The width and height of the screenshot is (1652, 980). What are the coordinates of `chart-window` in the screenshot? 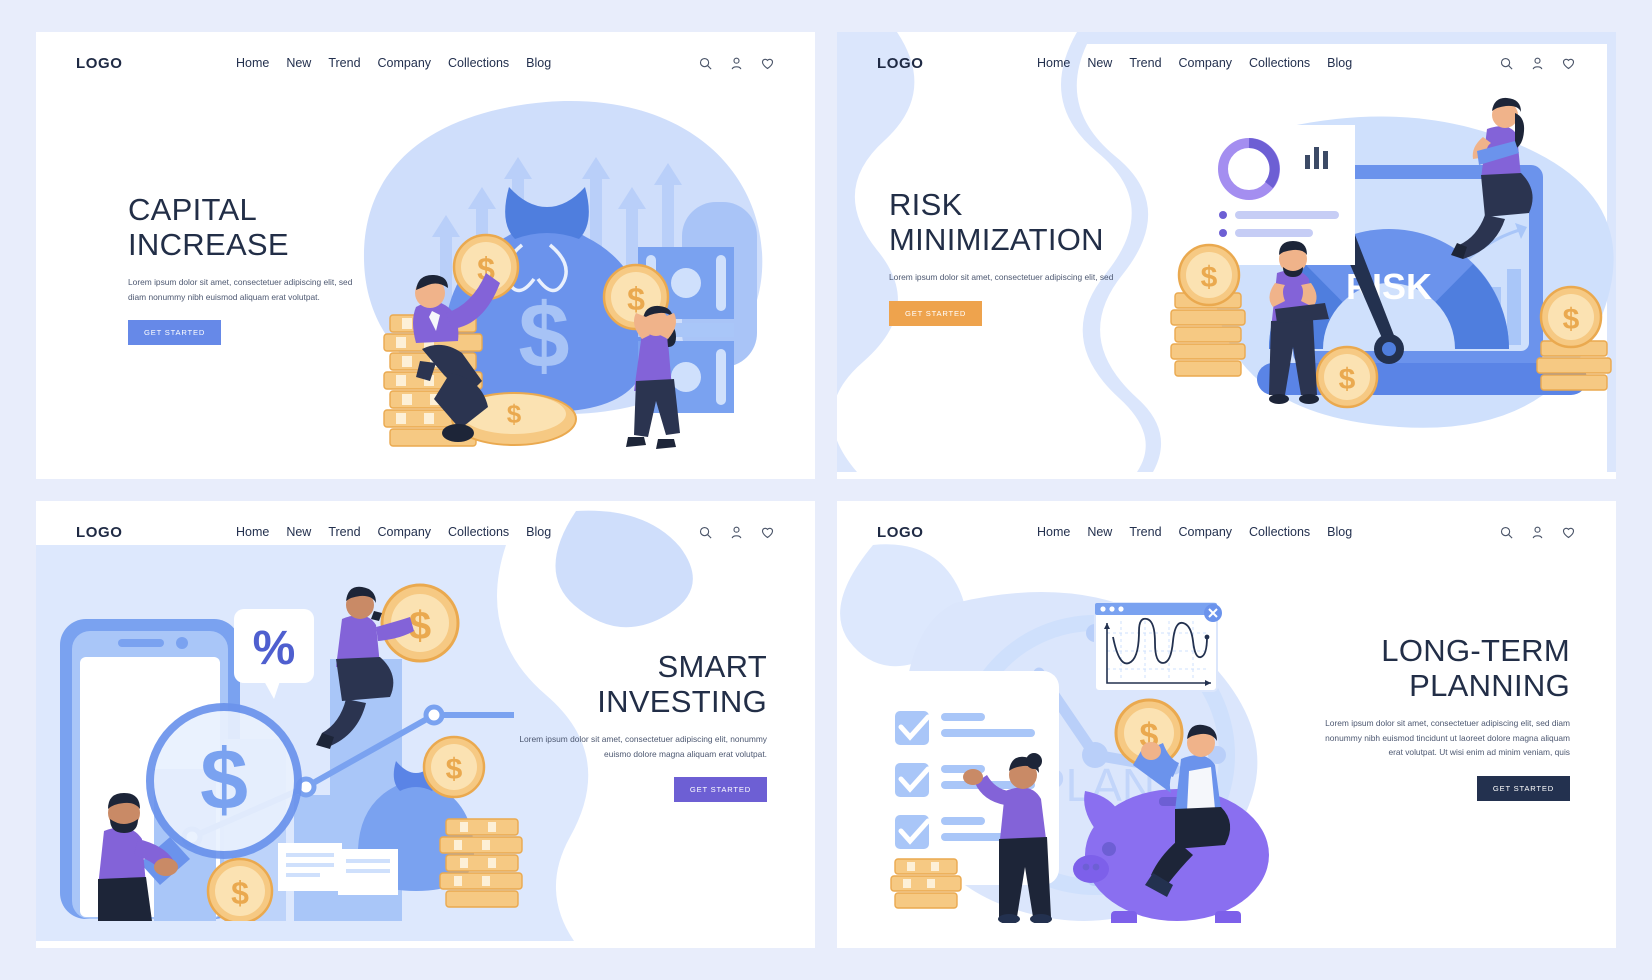 It's located at (1158, 647).